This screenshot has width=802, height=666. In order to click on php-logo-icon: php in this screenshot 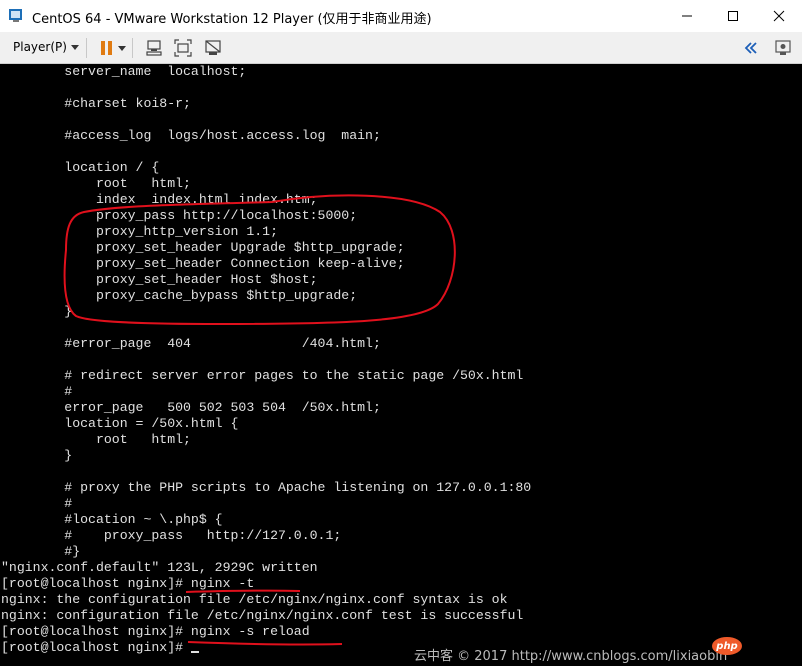, I will do `click(727, 646)`.